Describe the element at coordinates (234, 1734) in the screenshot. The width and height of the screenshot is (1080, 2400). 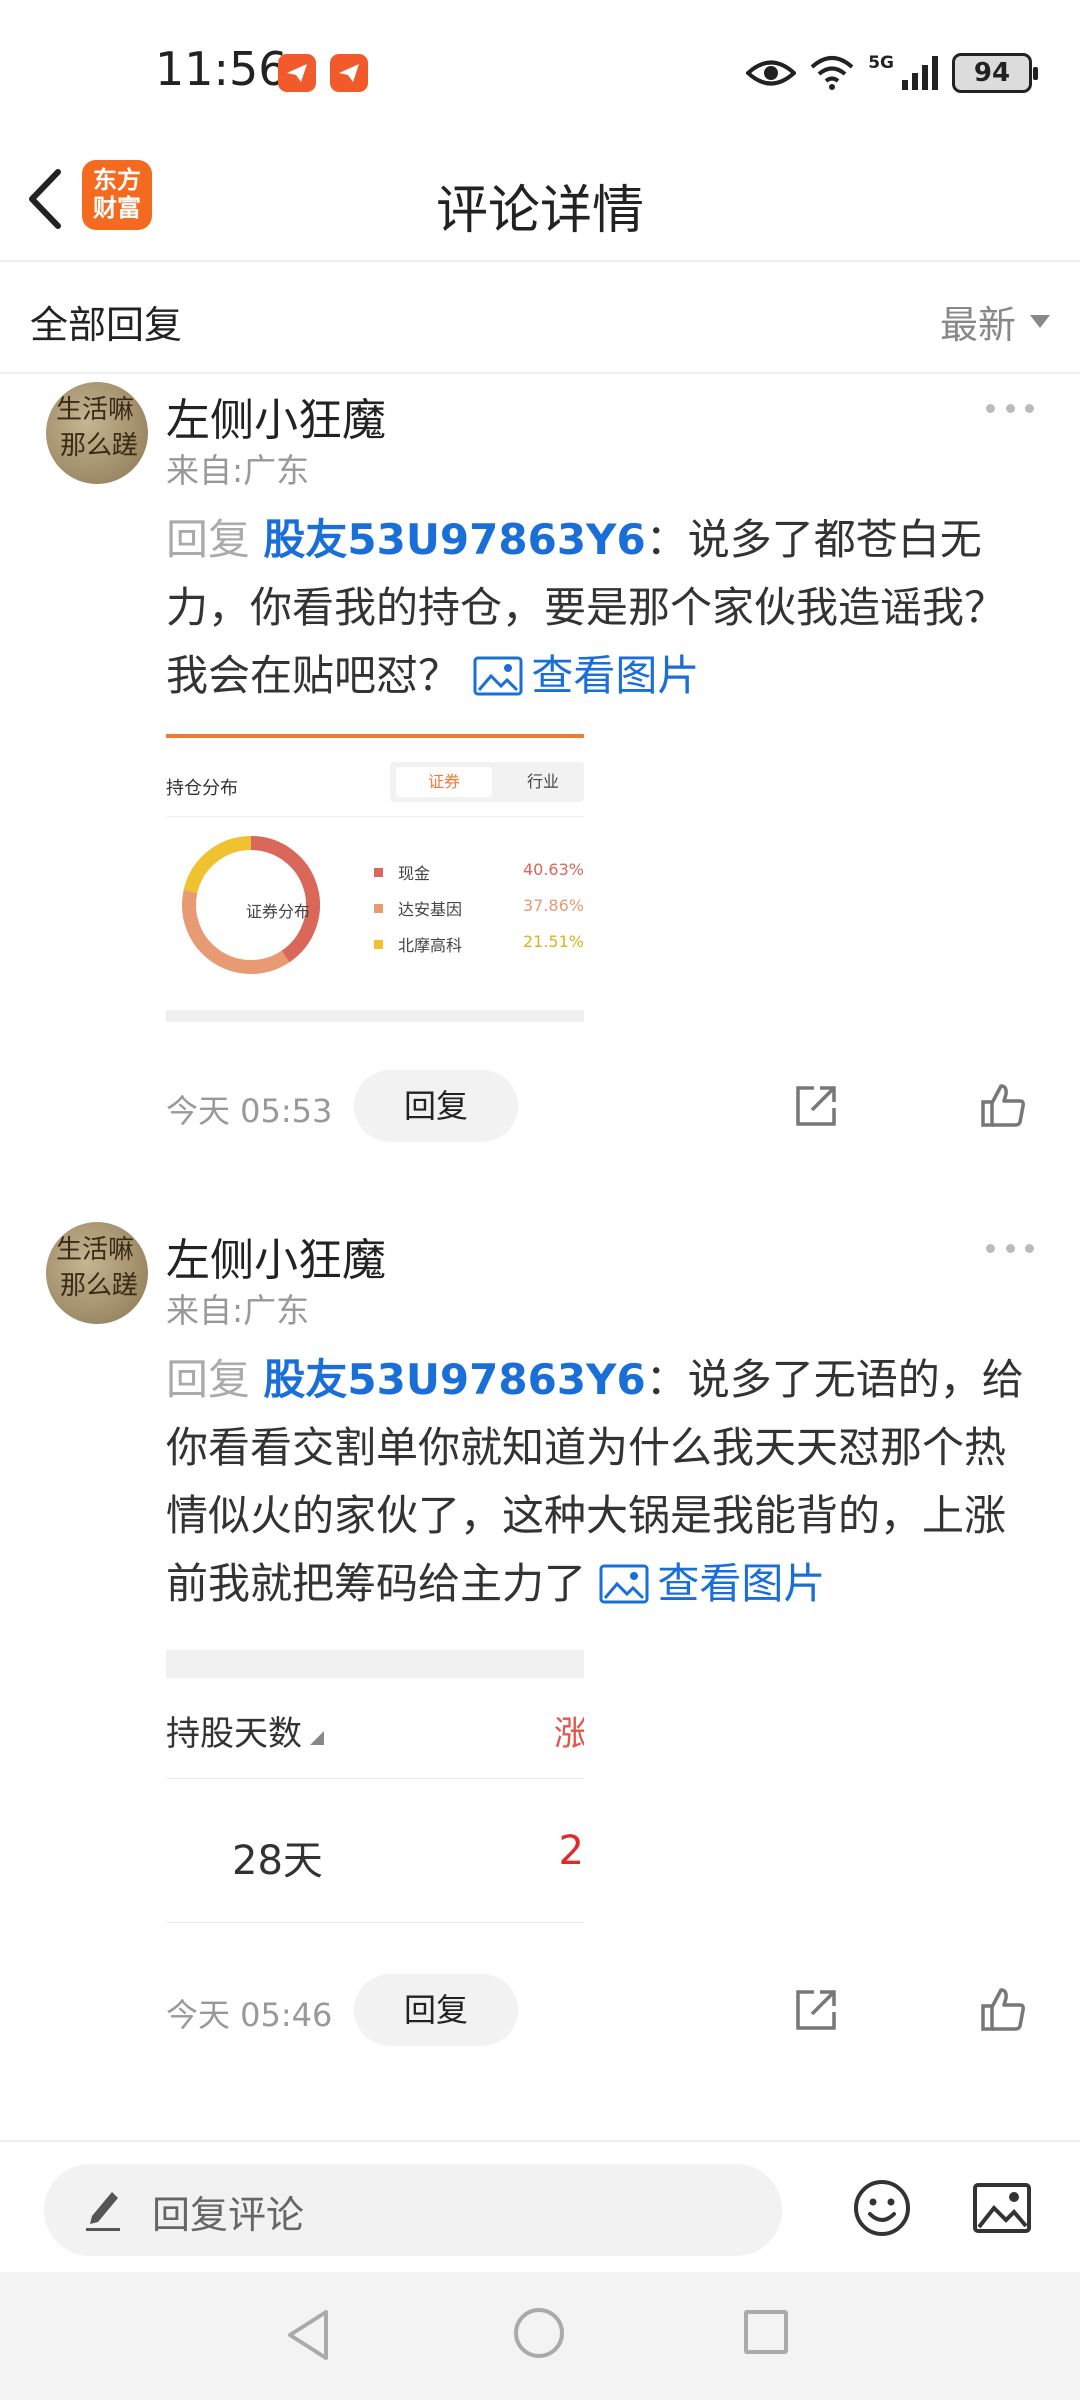
I see `holding-days-label: 持股天数` at that location.